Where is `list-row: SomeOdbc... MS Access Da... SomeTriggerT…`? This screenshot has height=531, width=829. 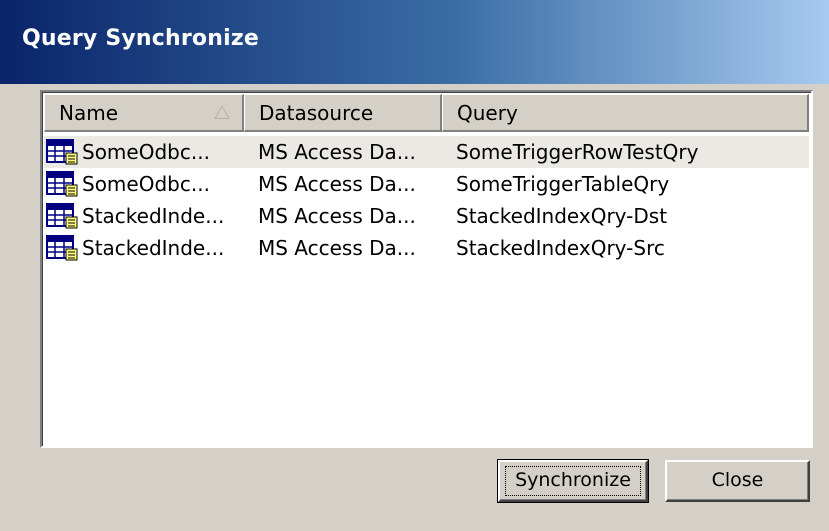 list-row: SomeOdbc... MS Access Da... SomeTriggerT… is located at coordinates (426, 184).